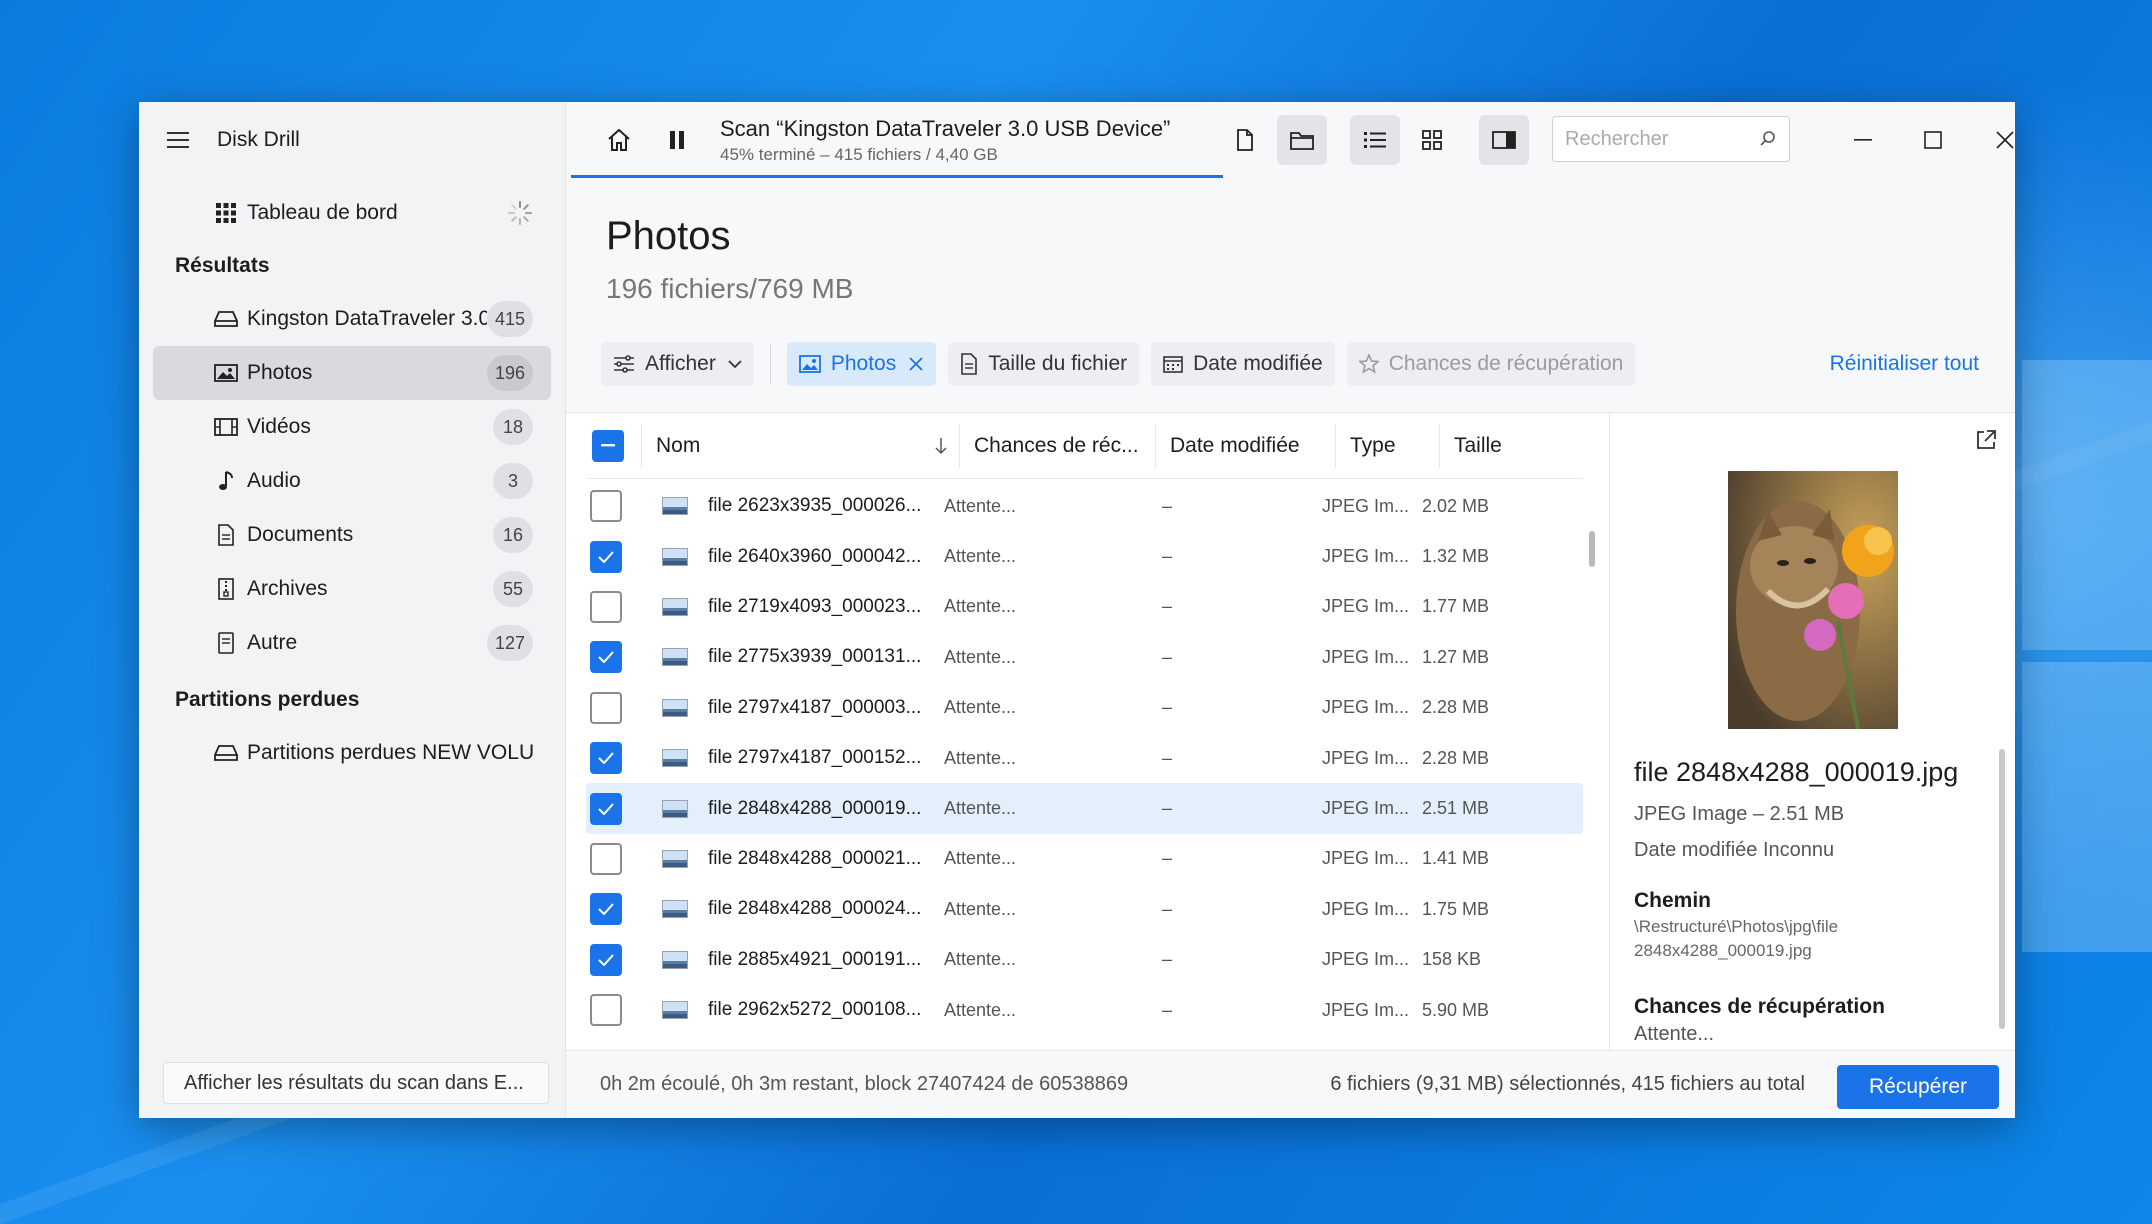  Describe the element at coordinates (1986, 440) in the screenshot. I see `open-external-icon` at that location.